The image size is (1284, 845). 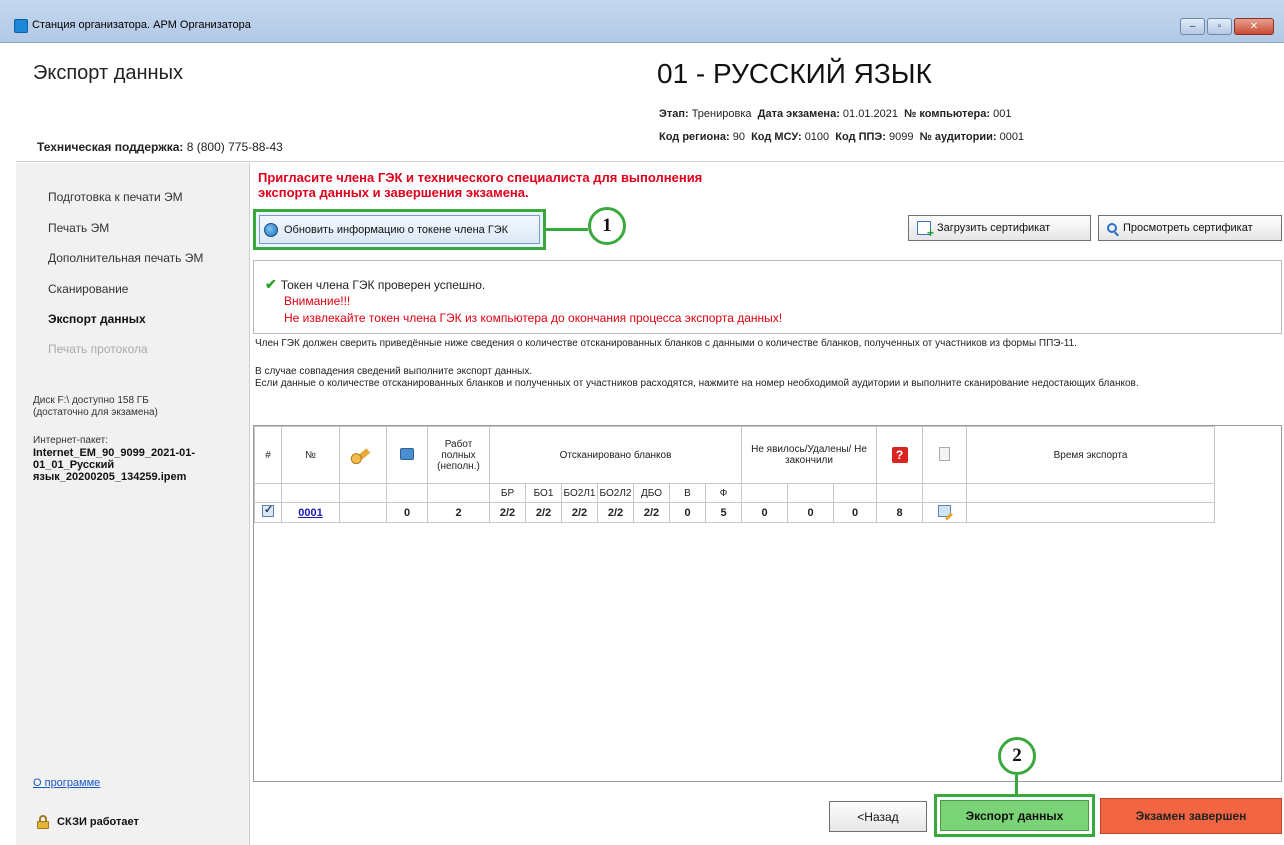 What do you see at coordinates (125, 258) in the screenshot?
I see `sidebar-item-extra-print: Дополнительная печать ЭМ` at bounding box center [125, 258].